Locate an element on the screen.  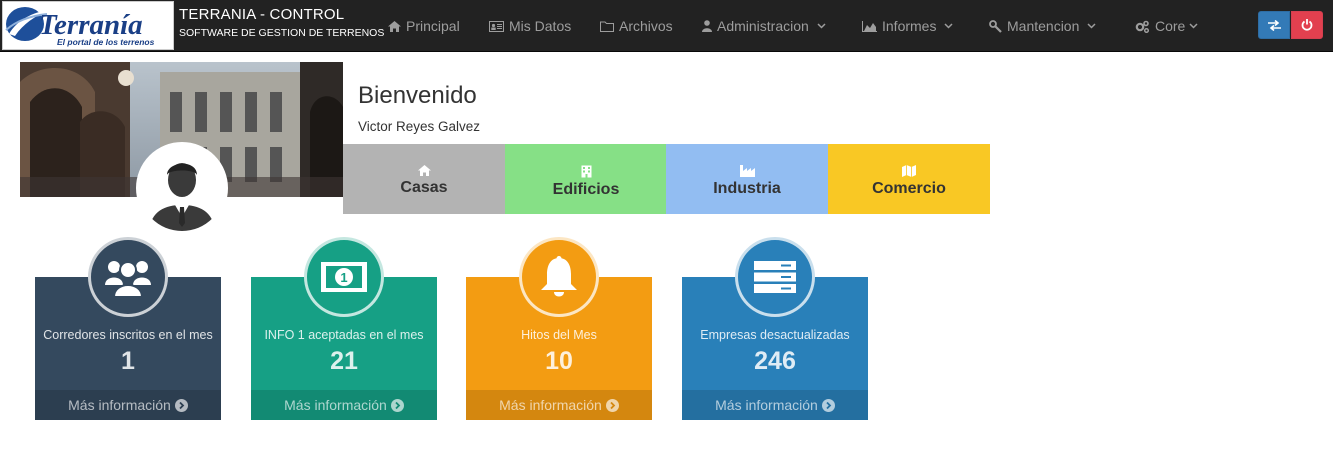
nav-label: Principal is located at coordinates (433, 26).